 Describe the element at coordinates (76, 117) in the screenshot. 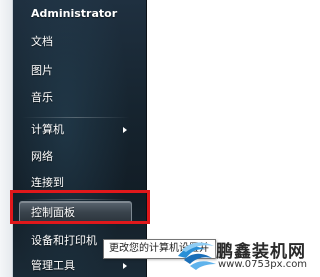

I see `menu-separator` at that location.